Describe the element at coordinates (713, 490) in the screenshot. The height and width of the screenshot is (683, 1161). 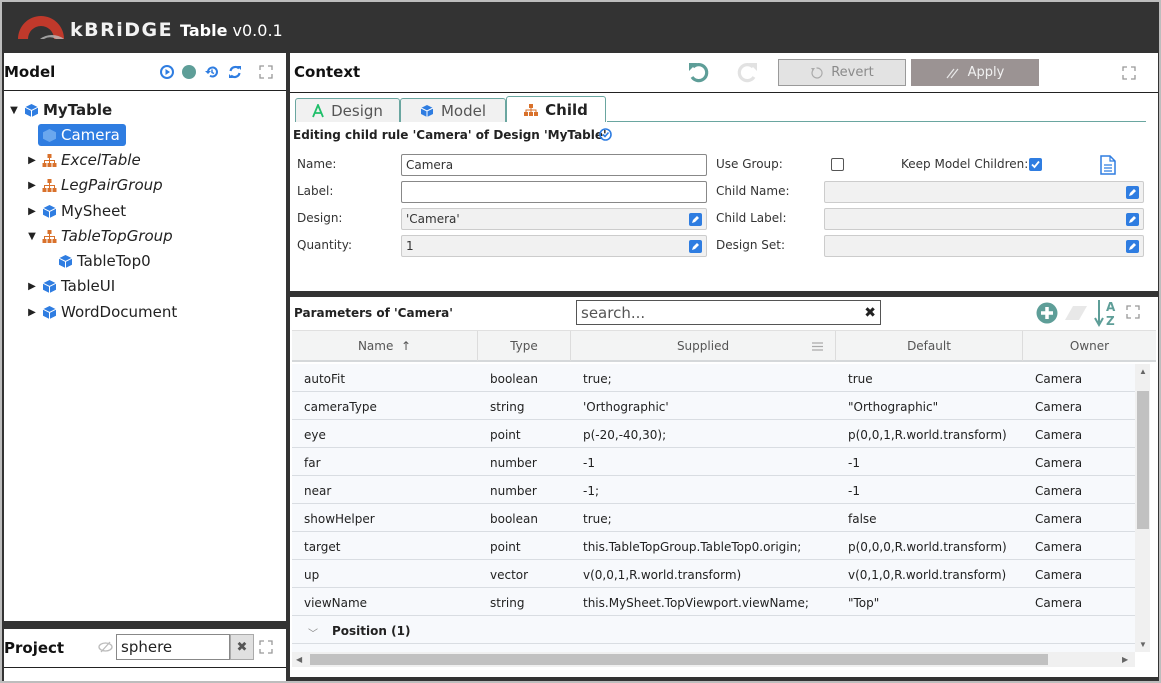
I see `parameter-row: near number -1; -1 Camera` at that location.